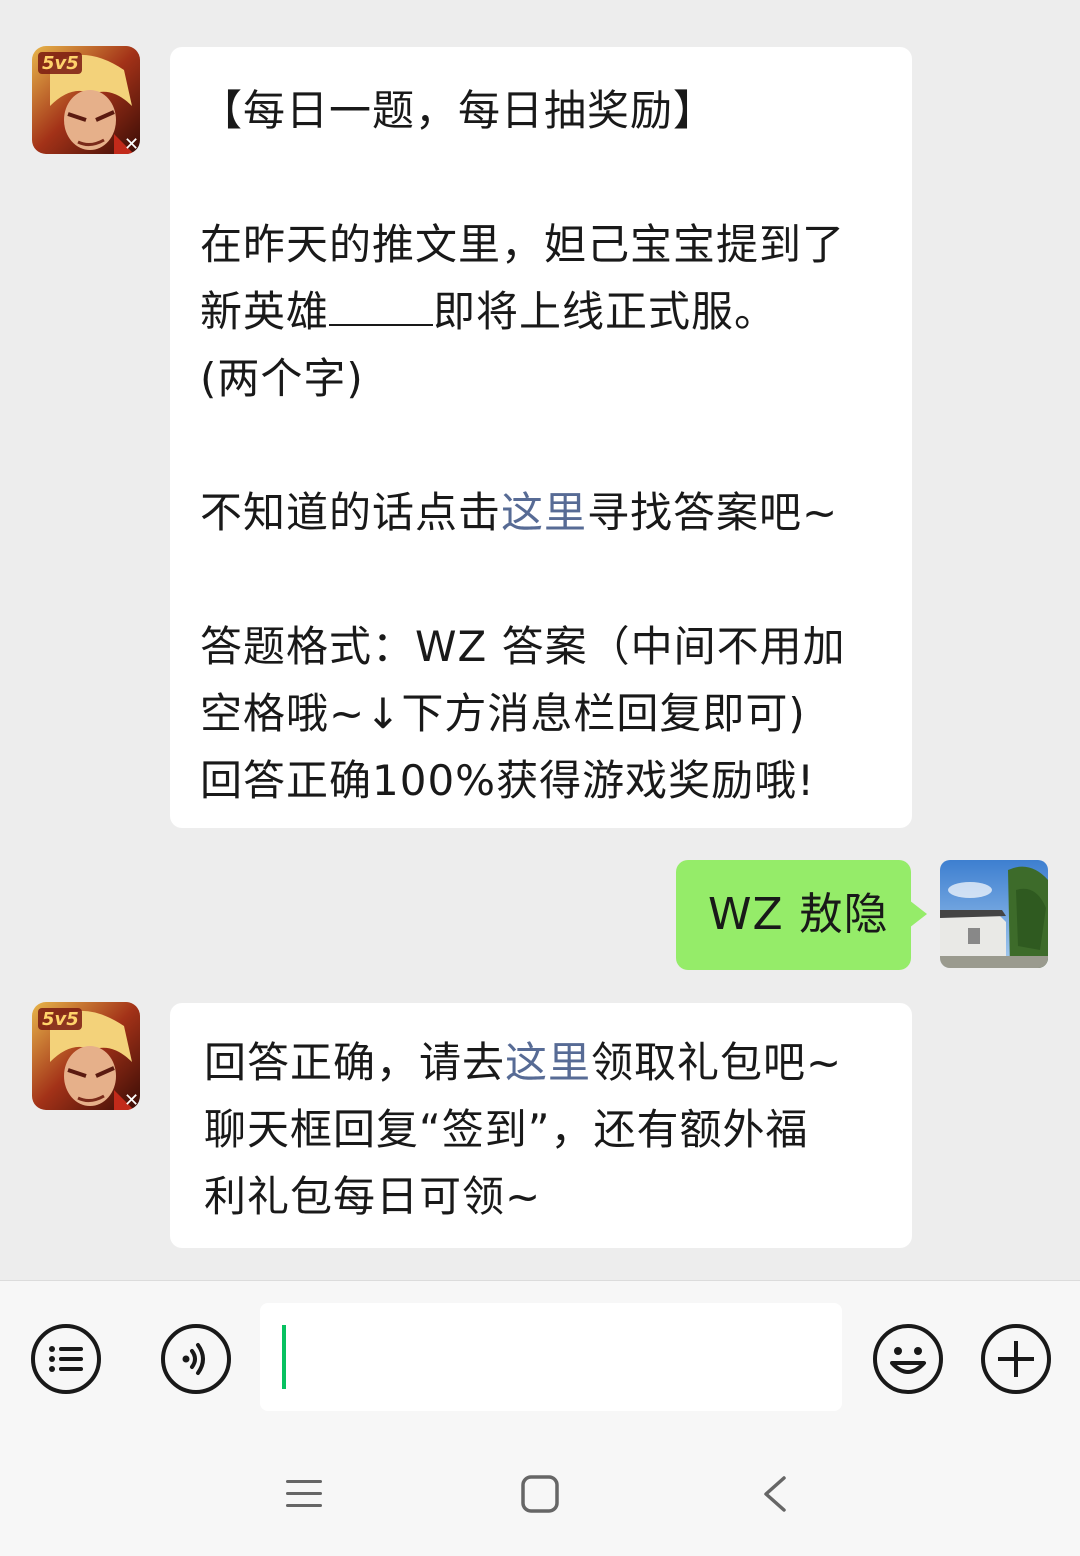  Describe the element at coordinates (717, 1062) in the screenshot. I see `message-text: 领取礼包吧~` at that location.